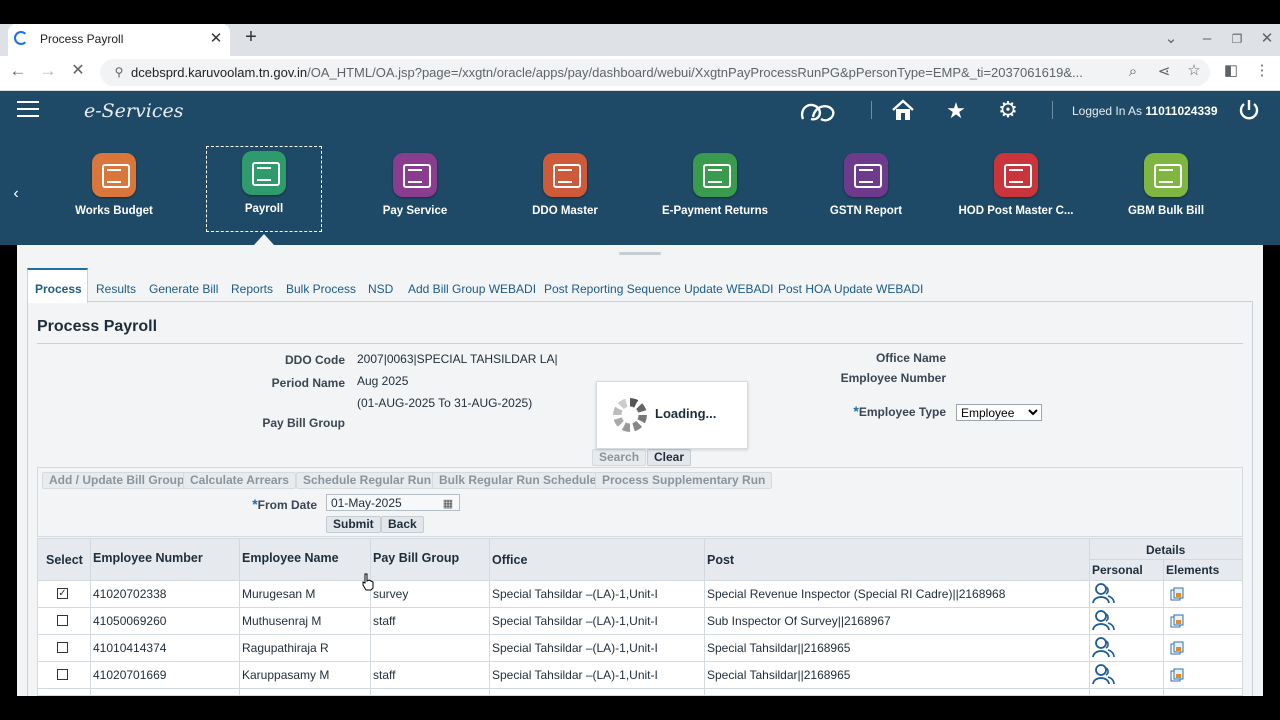  Describe the element at coordinates (117, 480) in the screenshot. I see `add-update-bill-group-button: Add / Update Bill Group` at that location.